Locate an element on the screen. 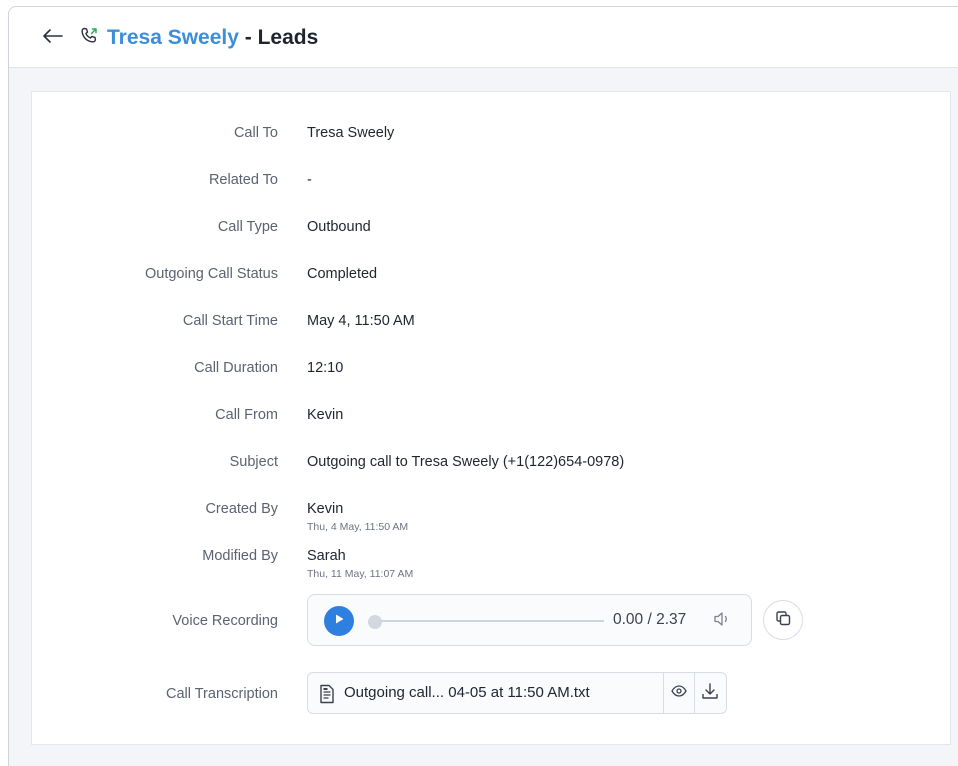 The height and width of the screenshot is (766, 958). download-icon is located at coordinates (710, 693).